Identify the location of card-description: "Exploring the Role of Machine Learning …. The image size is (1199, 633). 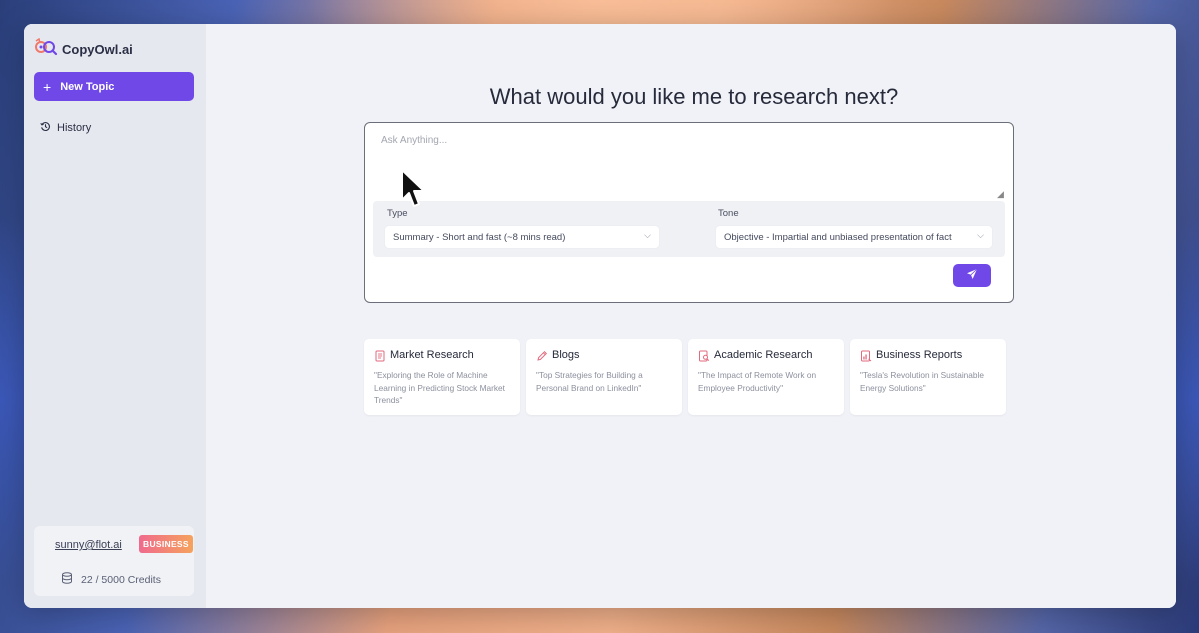
(439, 387).